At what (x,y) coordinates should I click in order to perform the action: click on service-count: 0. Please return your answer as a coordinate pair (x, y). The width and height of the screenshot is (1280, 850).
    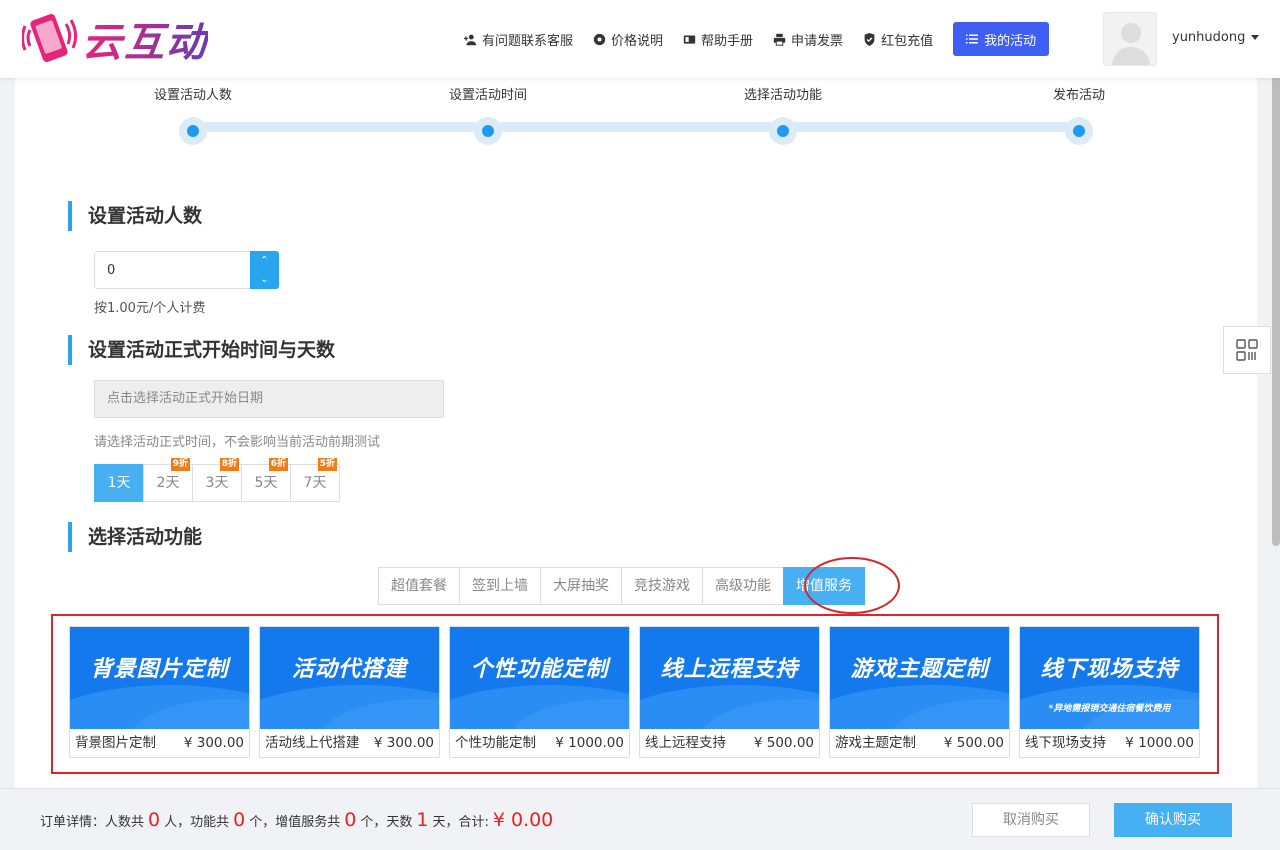
    Looking at the image, I should click on (350, 820).